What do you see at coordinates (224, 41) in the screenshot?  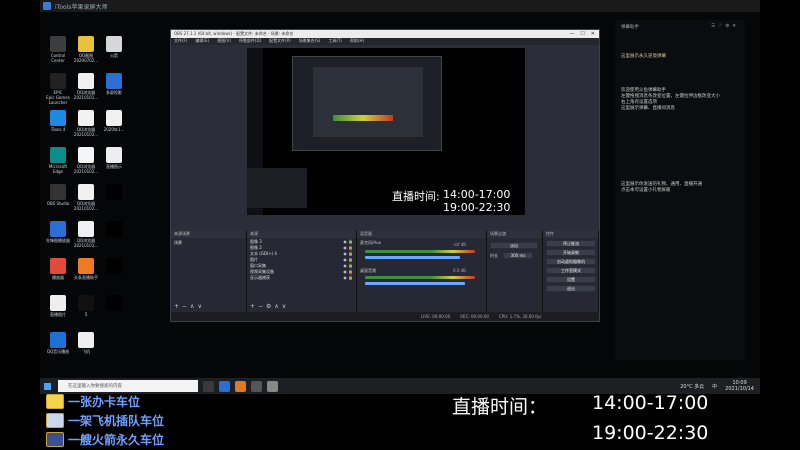 I see `menu-view: 视图(V)` at bounding box center [224, 41].